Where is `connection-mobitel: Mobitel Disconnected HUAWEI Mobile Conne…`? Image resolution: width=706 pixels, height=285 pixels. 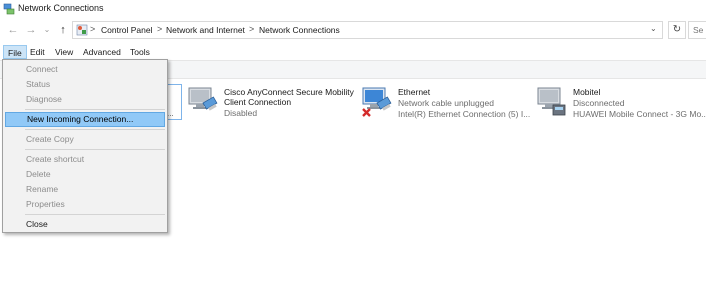
connection-mobitel: Mobitel Disconnected HUAWEI Mobile Conne… is located at coordinates (621, 105).